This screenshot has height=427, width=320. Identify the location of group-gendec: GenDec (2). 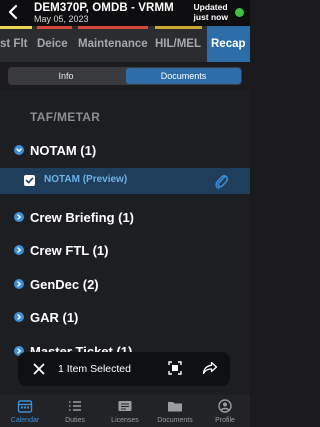
(56, 284).